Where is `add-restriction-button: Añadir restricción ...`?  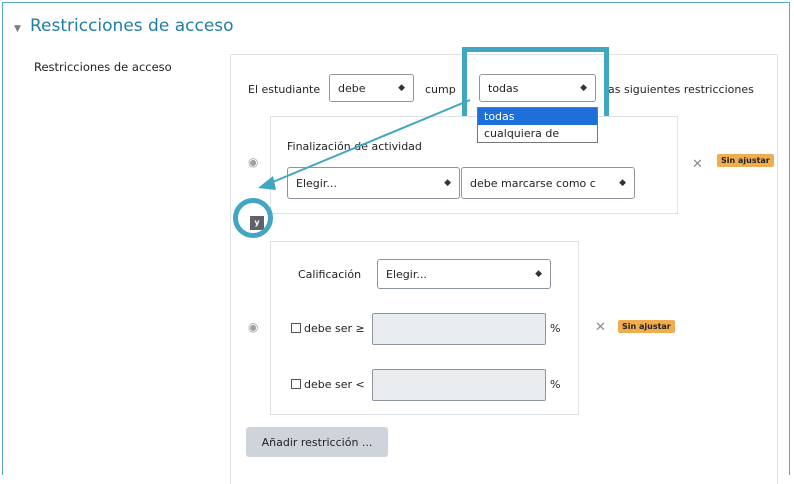 add-restriction-button: Añadir restricción ... is located at coordinates (317, 442).